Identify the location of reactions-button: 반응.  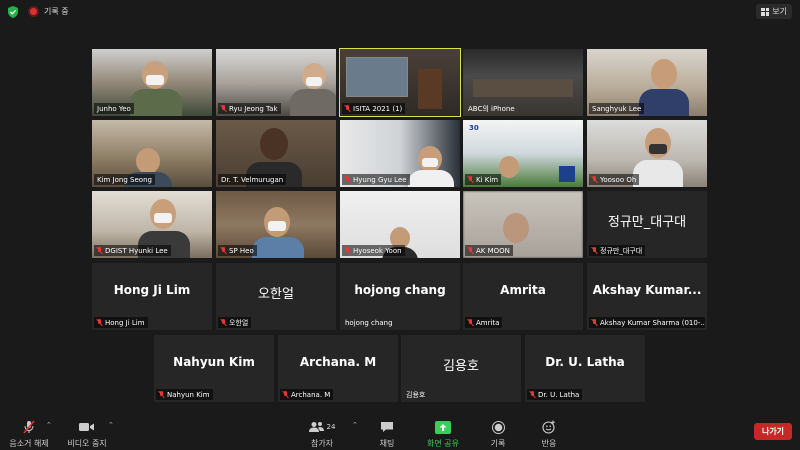
(549, 434).